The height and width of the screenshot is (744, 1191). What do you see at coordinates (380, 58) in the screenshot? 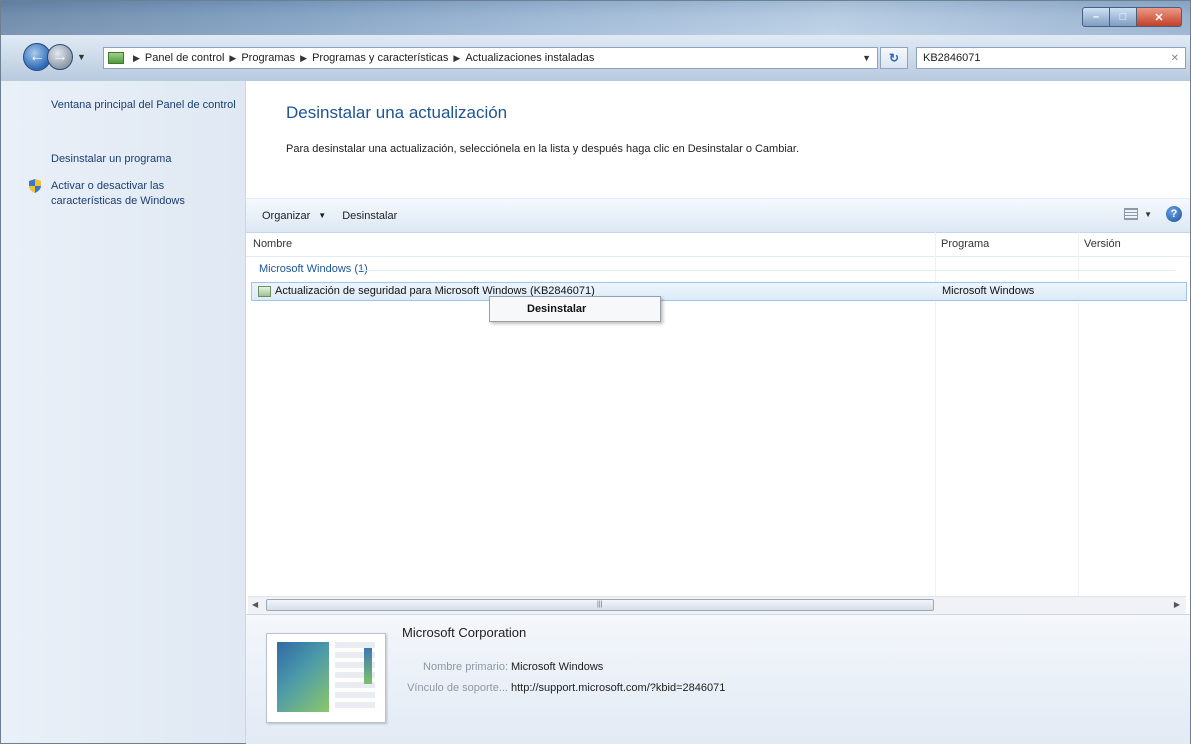
I see `breadcrumb-item: Programas y características` at bounding box center [380, 58].